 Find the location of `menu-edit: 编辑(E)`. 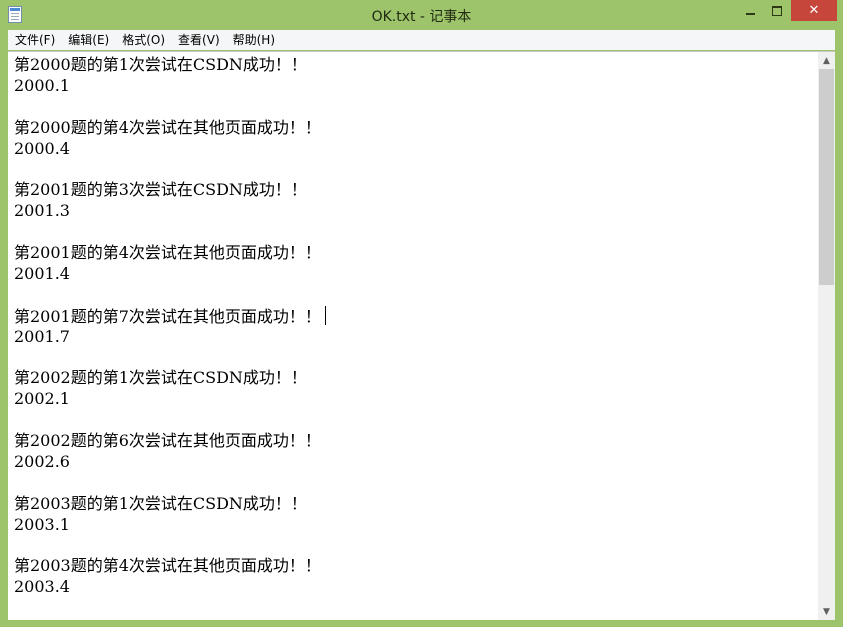

menu-edit: 编辑(E) is located at coordinates (88, 40).